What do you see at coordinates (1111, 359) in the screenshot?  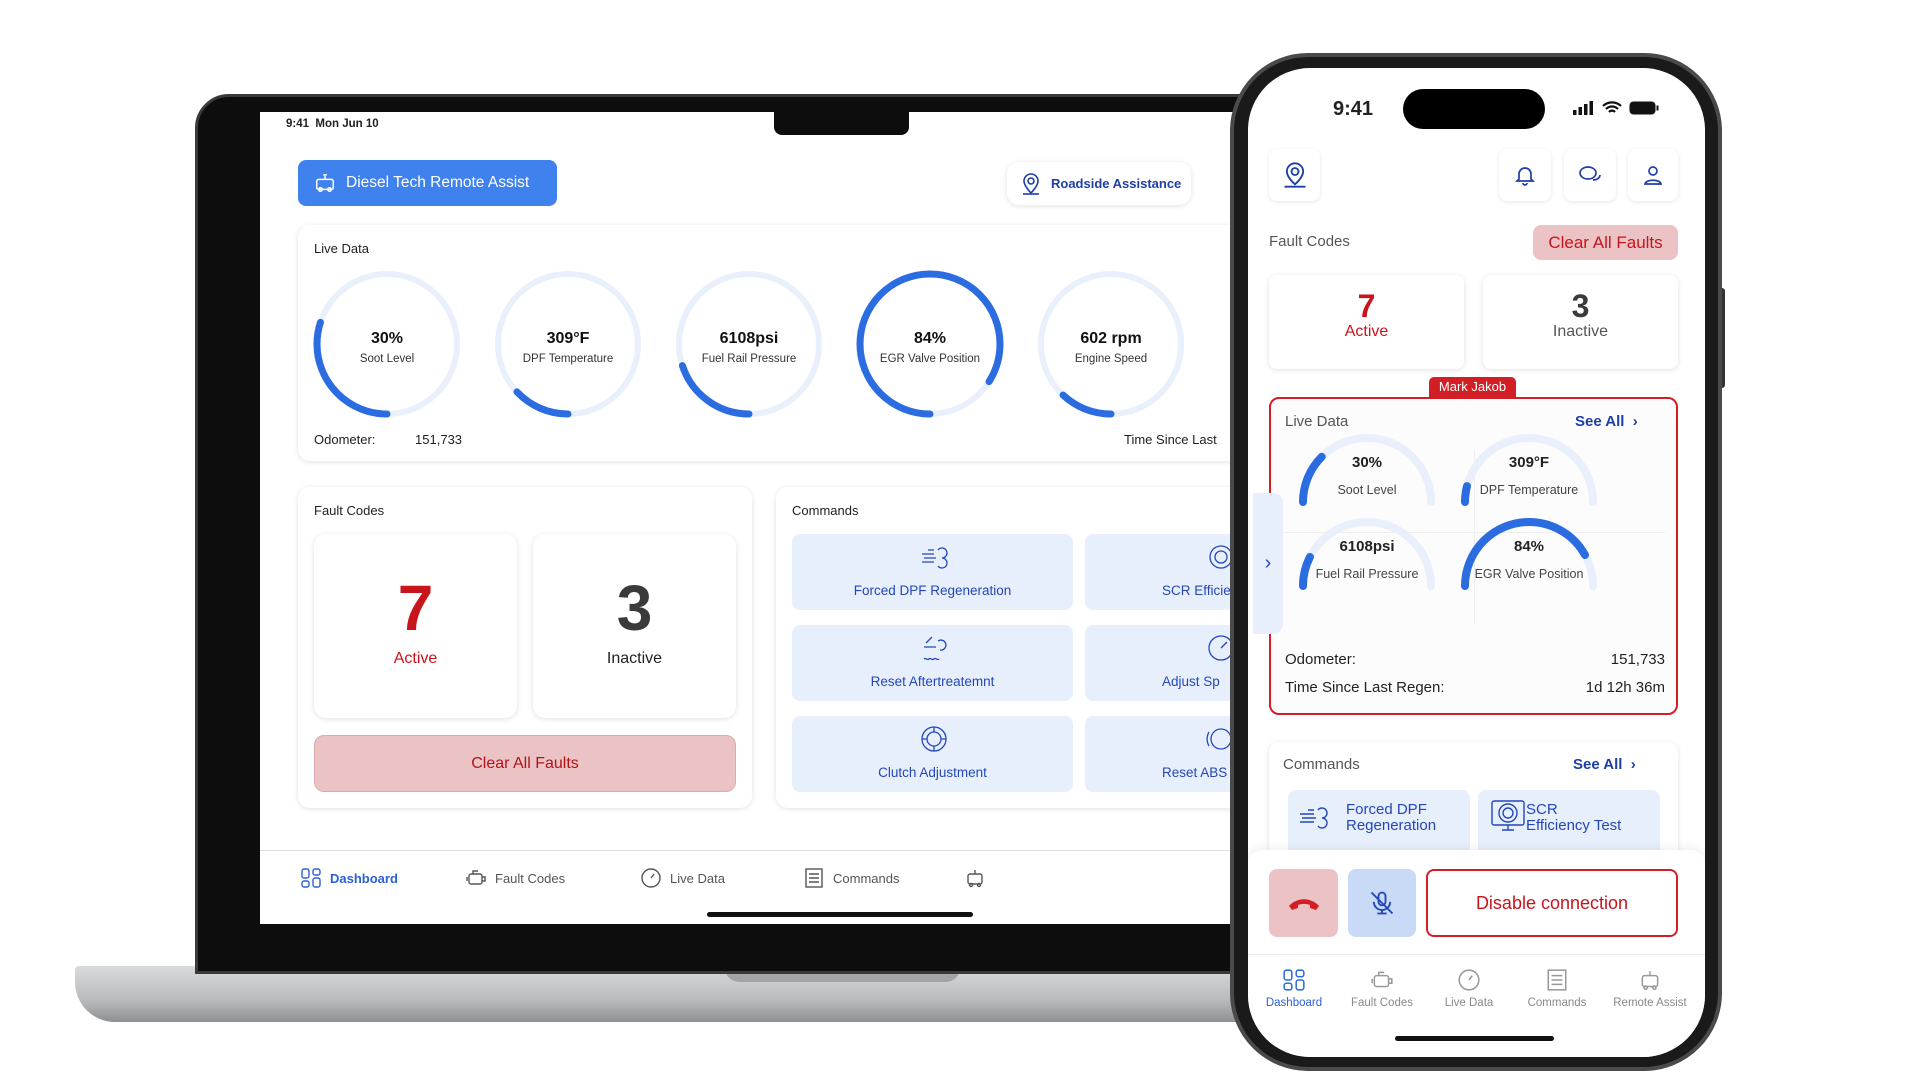 I see `gauge-label: Engine Speed` at bounding box center [1111, 359].